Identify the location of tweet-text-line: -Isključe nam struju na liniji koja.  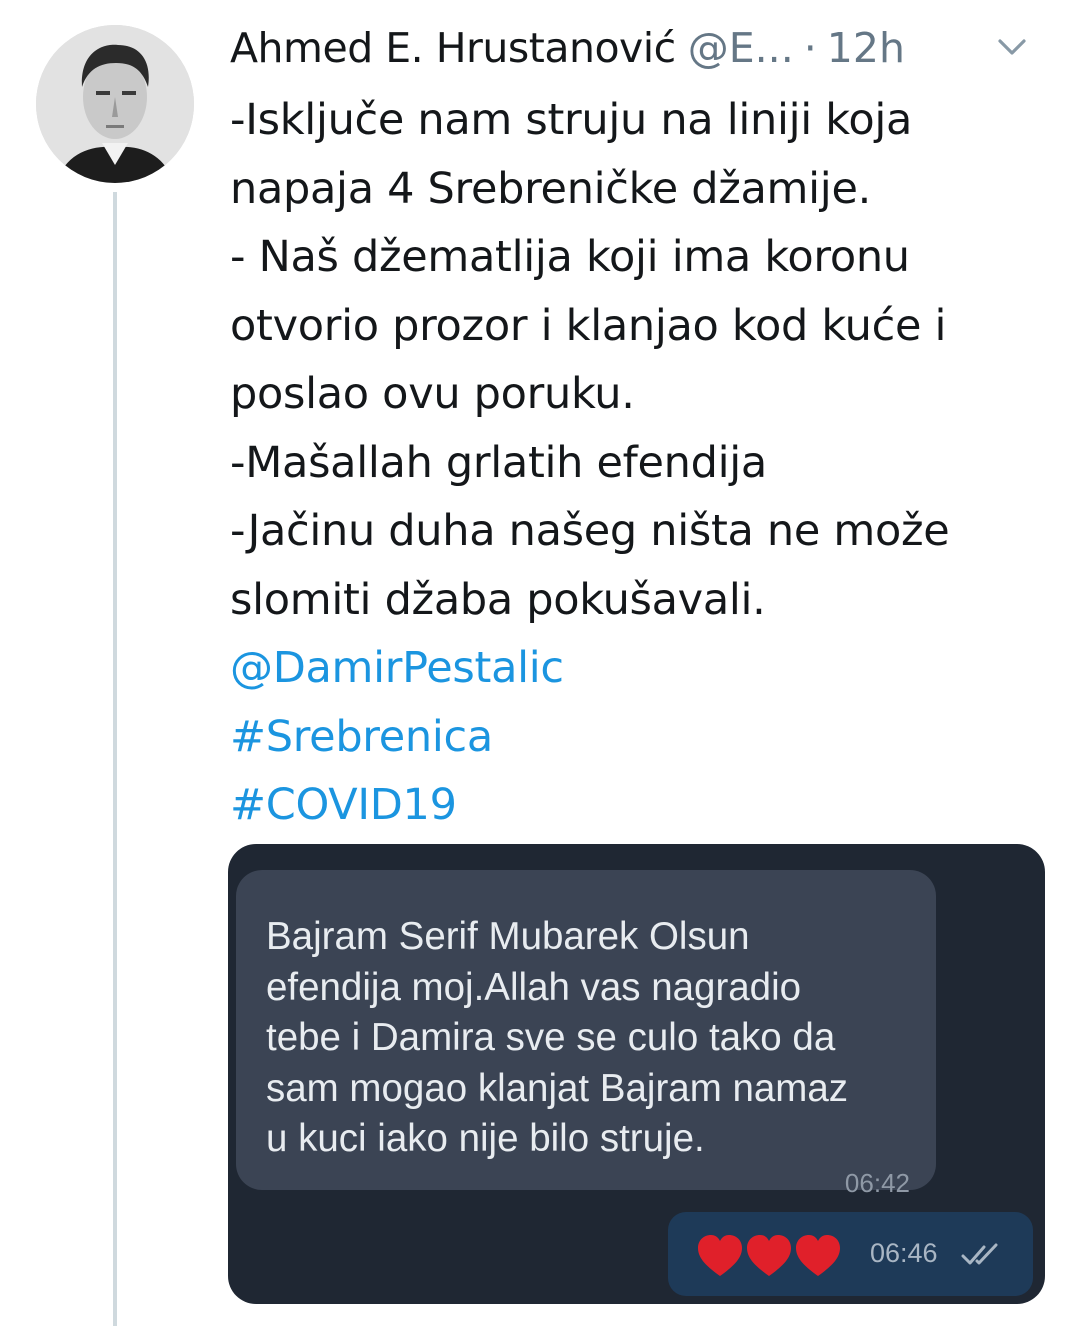
(571, 120).